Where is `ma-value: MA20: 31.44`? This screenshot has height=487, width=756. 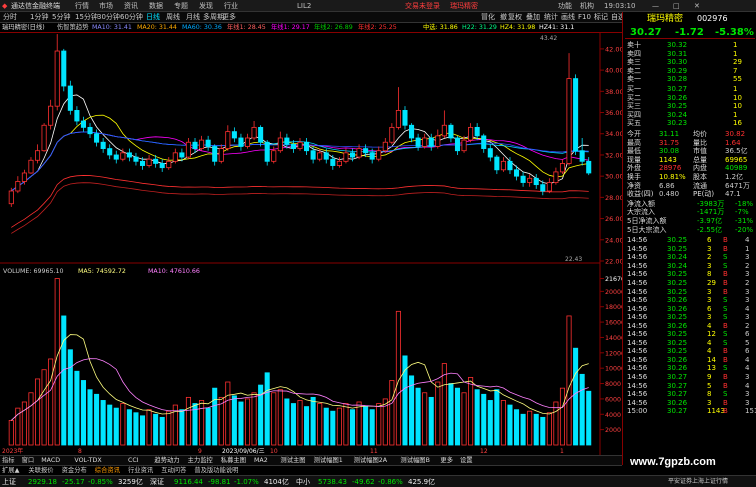 ma-value: MA20: 31.44 is located at coordinates (157, 27).